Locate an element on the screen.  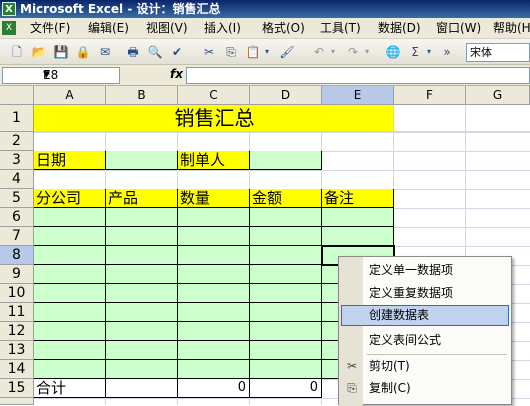
total-amount-cell: 0 is located at coordinates (286, 388).